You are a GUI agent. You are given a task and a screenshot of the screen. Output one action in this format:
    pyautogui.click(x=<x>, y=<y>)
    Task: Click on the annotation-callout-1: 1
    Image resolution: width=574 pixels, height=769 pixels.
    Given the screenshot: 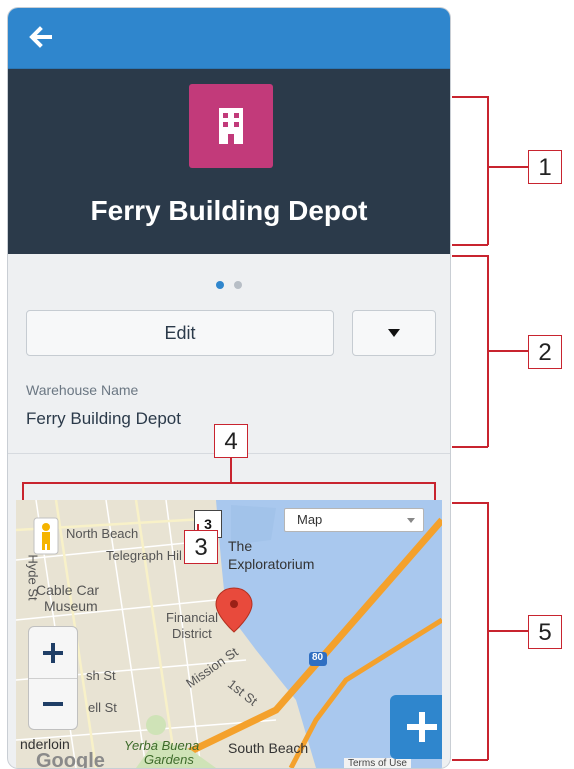 What is the action you would take?
    pyautogui.click(x=545, y=167)
    